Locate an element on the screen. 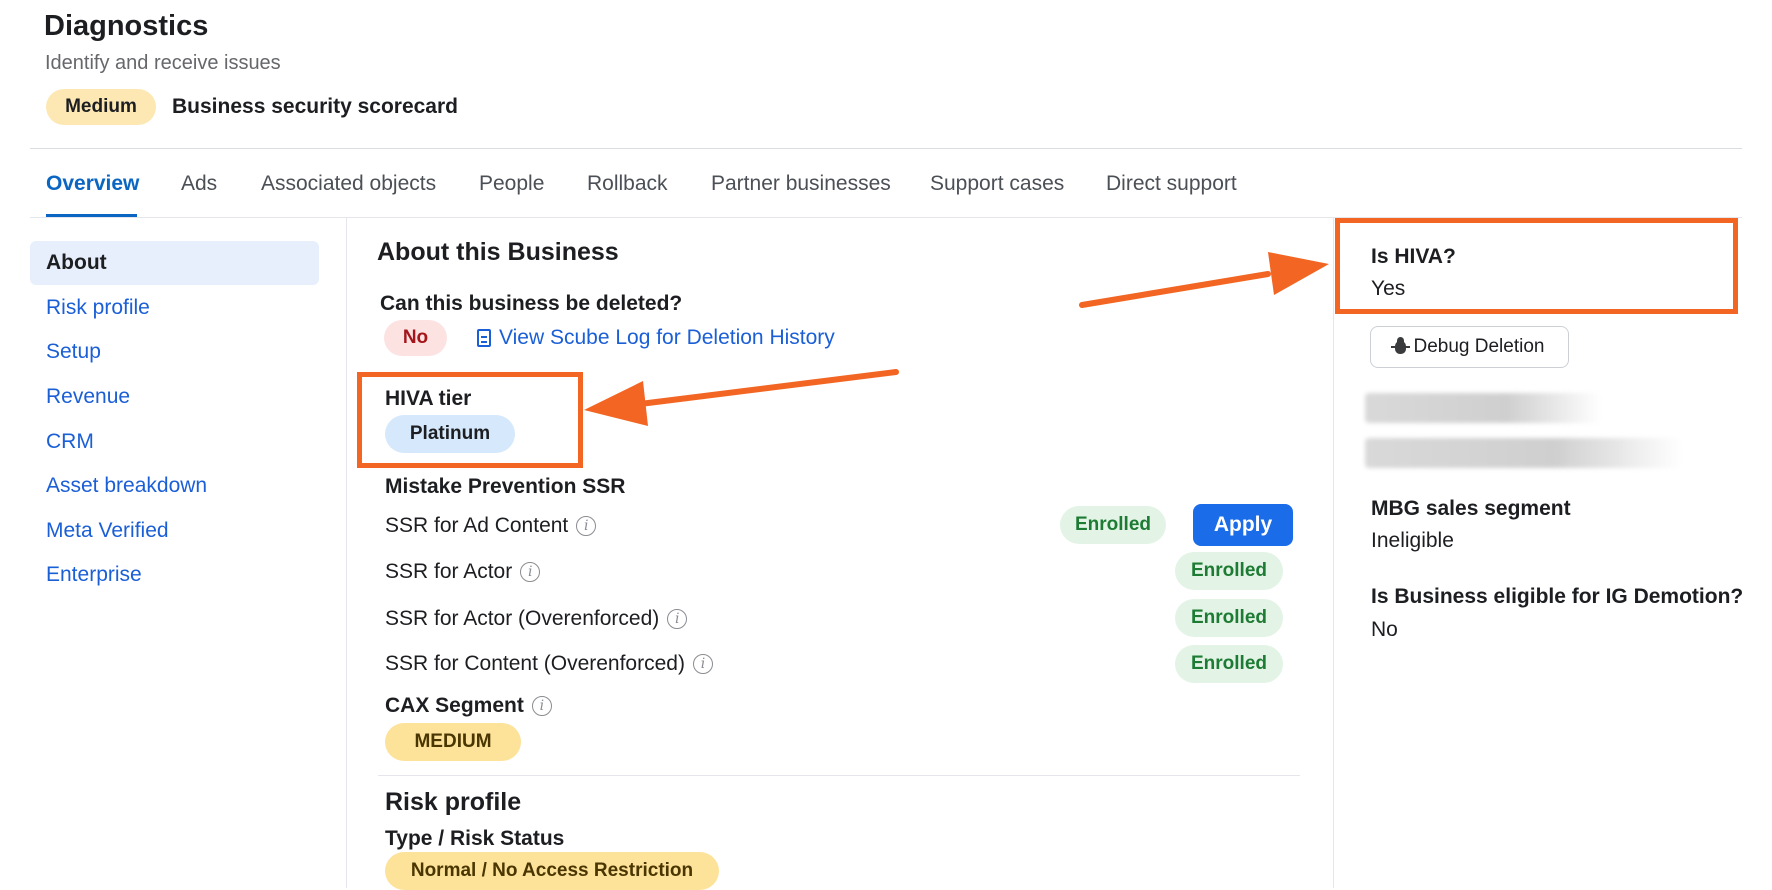 The image size is (1772, 890). annotation-arrow-hiva-tier is located at coordinates (741, 397).